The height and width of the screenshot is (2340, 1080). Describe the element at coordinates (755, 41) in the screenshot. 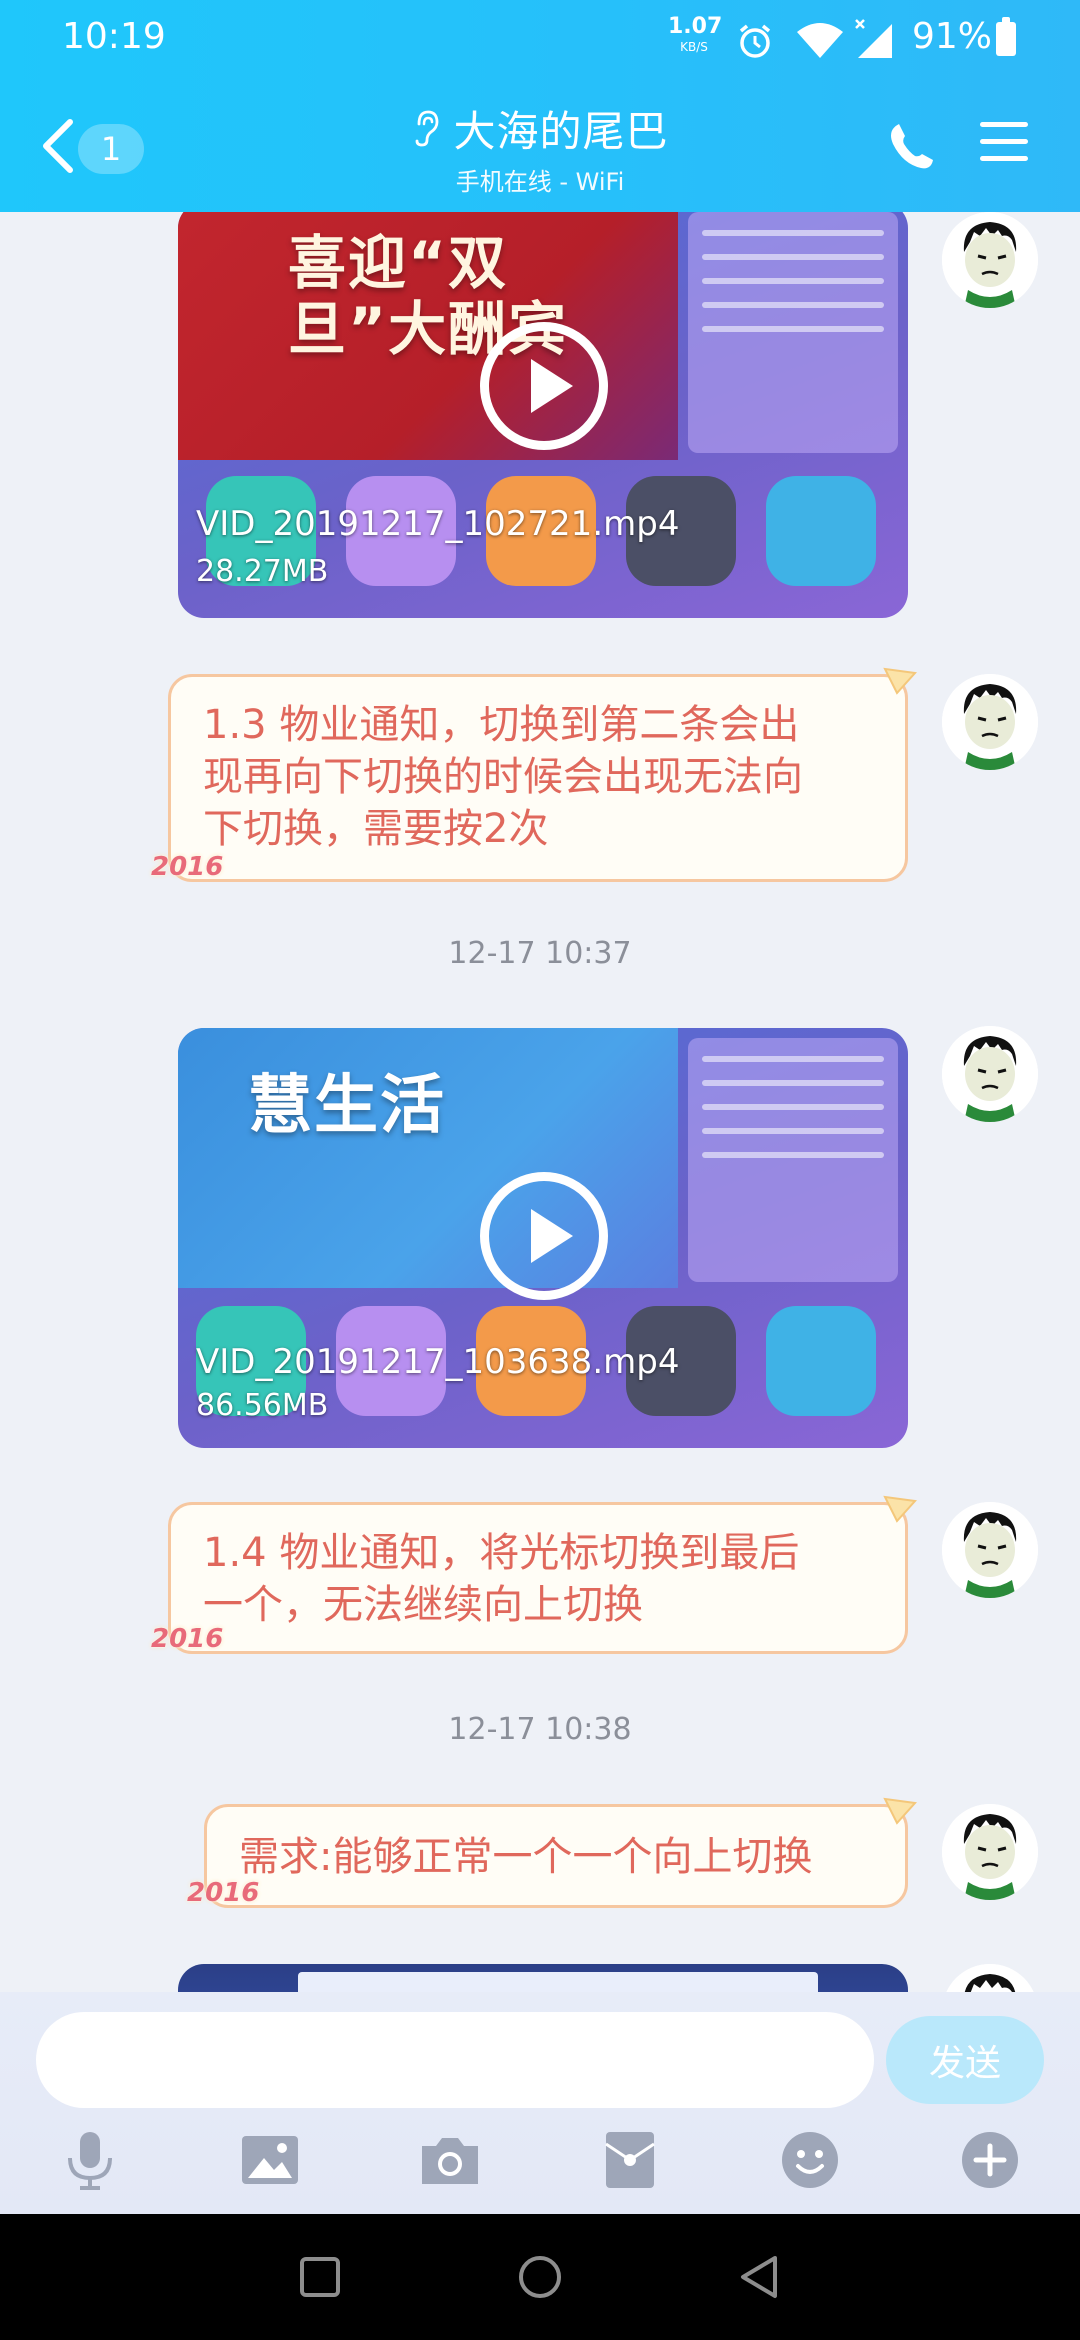

I see `alarm-icon` at that location.